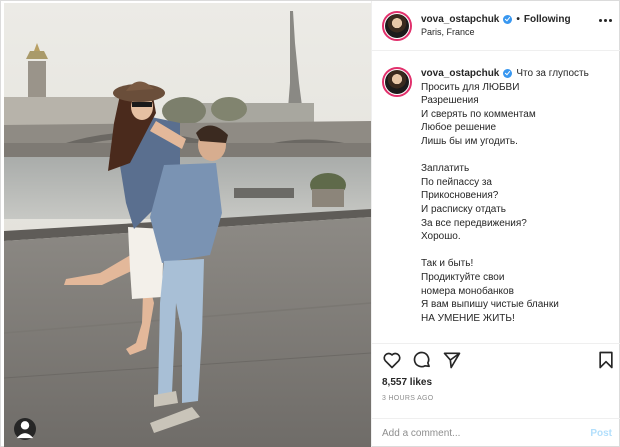  I want to click on caption-line: За все передвижения?, so click(474, 223).